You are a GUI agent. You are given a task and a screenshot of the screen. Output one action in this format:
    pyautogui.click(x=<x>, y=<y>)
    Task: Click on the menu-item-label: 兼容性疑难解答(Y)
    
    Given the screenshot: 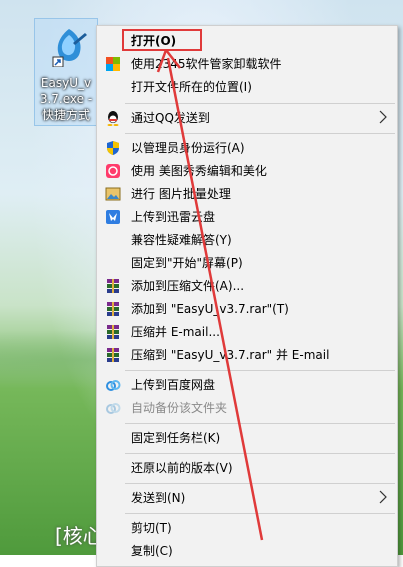 What is the action you would take?
    pyautogui.click(x=181, y=240)
    